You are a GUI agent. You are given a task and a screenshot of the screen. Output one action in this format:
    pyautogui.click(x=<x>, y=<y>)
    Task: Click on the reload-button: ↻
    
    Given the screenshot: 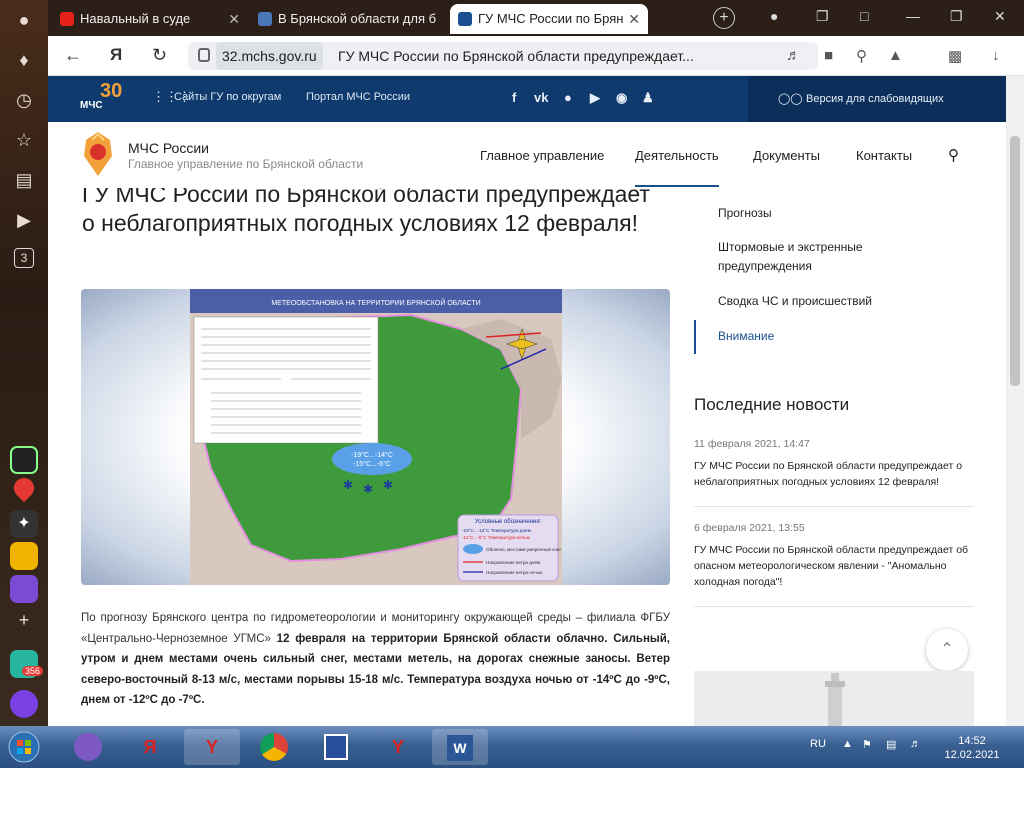 What is the action you would take?
    pyautogui.click(x=159, y=55)
    